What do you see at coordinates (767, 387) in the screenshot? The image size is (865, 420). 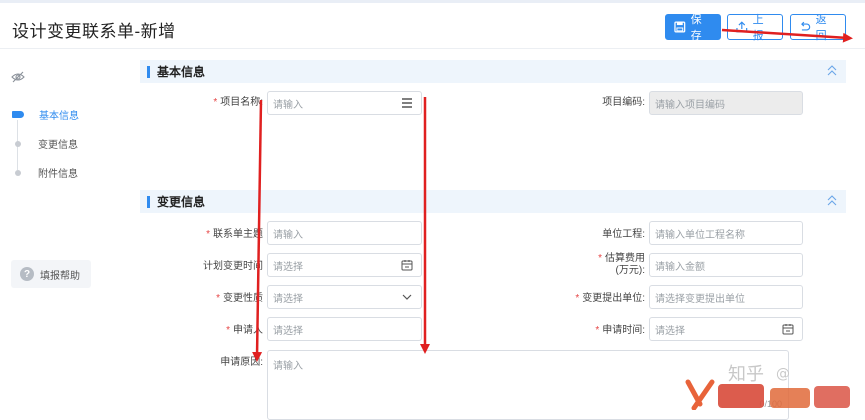 I see `zhihu-watermark: 知乎 @` at bounding box center [767, 387].